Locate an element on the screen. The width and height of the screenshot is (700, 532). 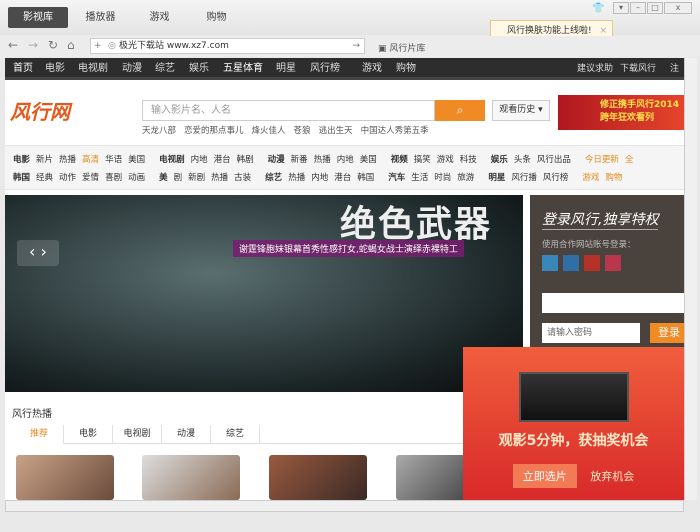
category-link: 风行播 is located at coordinates (524, 177).